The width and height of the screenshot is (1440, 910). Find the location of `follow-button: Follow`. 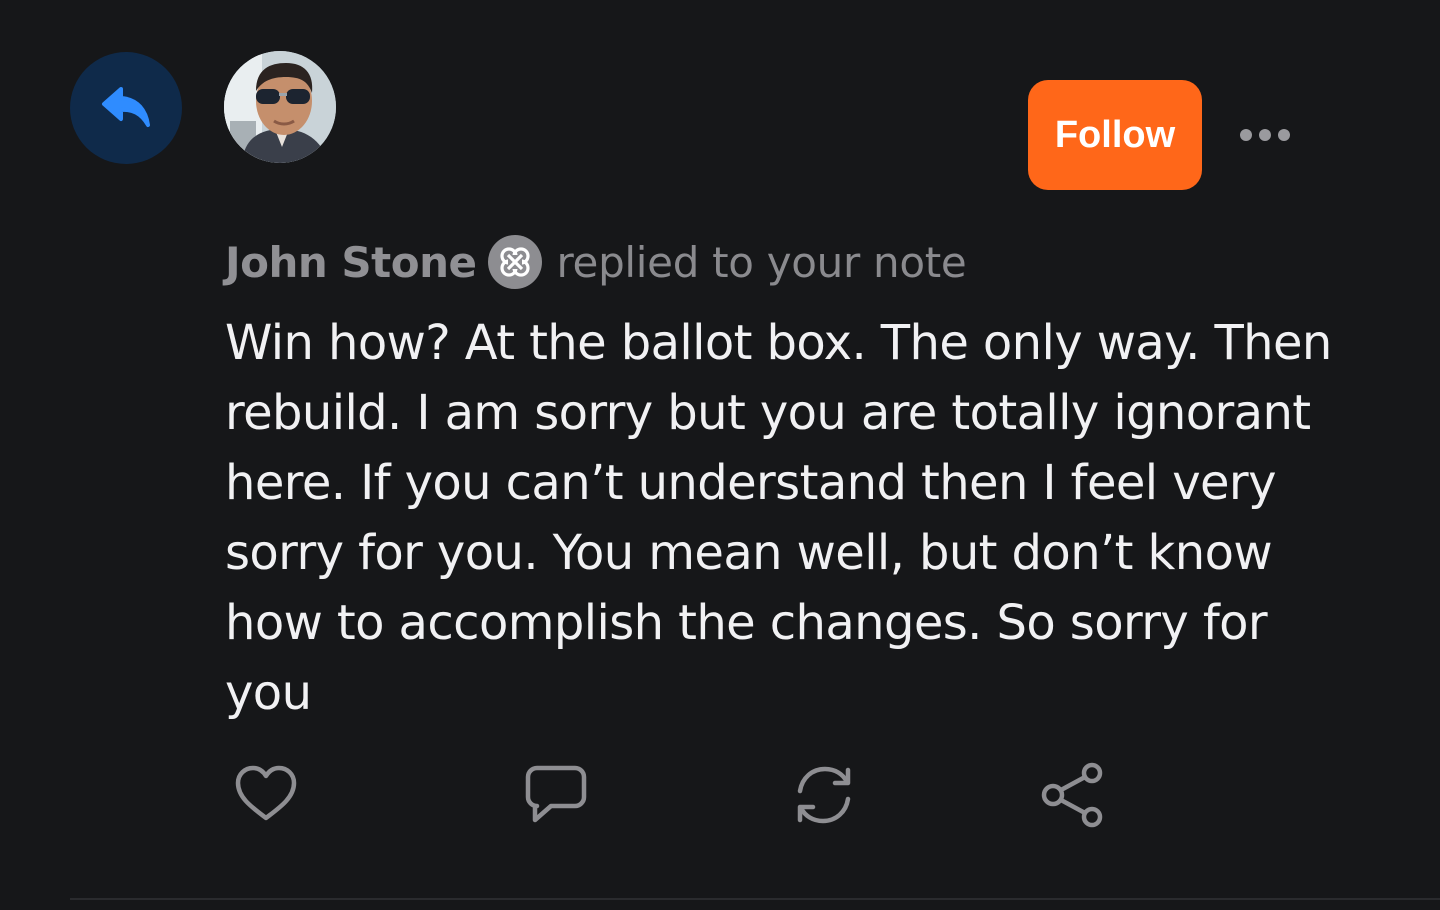

follow-button: Follow is located at coordinates (1115, 135).